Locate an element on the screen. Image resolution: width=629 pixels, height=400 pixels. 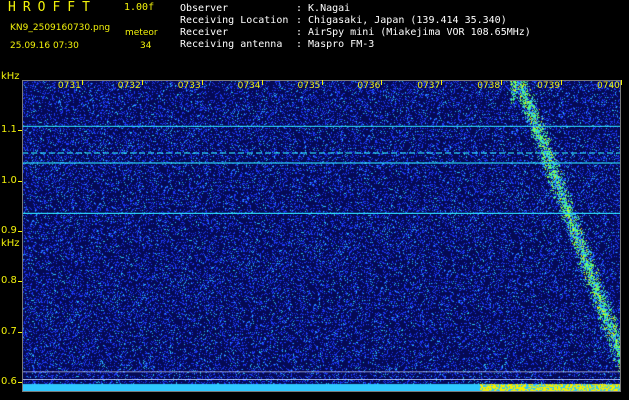
y-tick-label: 0.9 is located at coordinates (9, 230).